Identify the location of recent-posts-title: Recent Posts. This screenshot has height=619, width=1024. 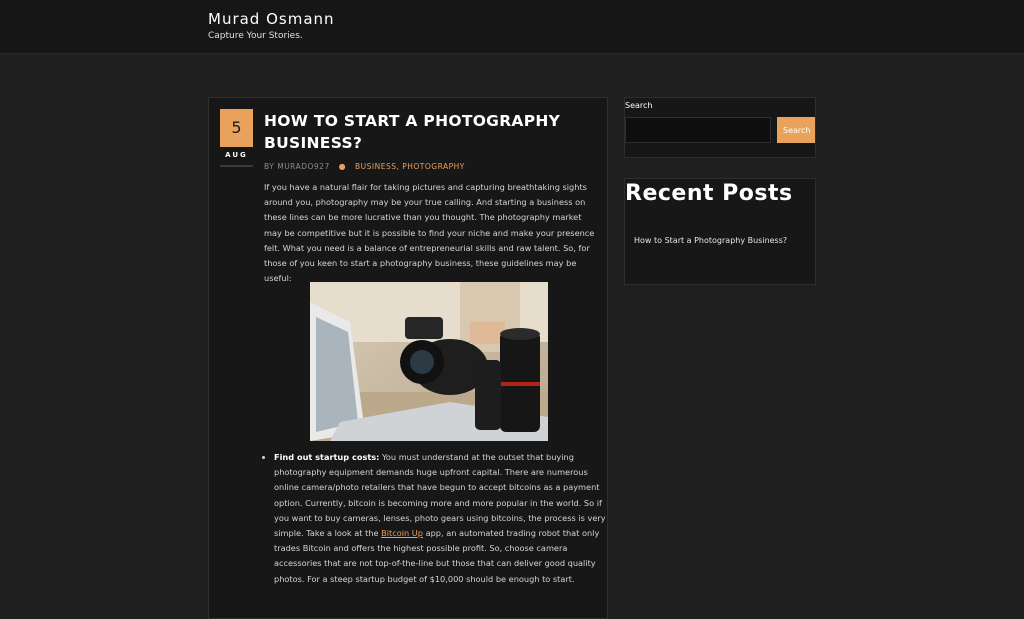
(709, 193).